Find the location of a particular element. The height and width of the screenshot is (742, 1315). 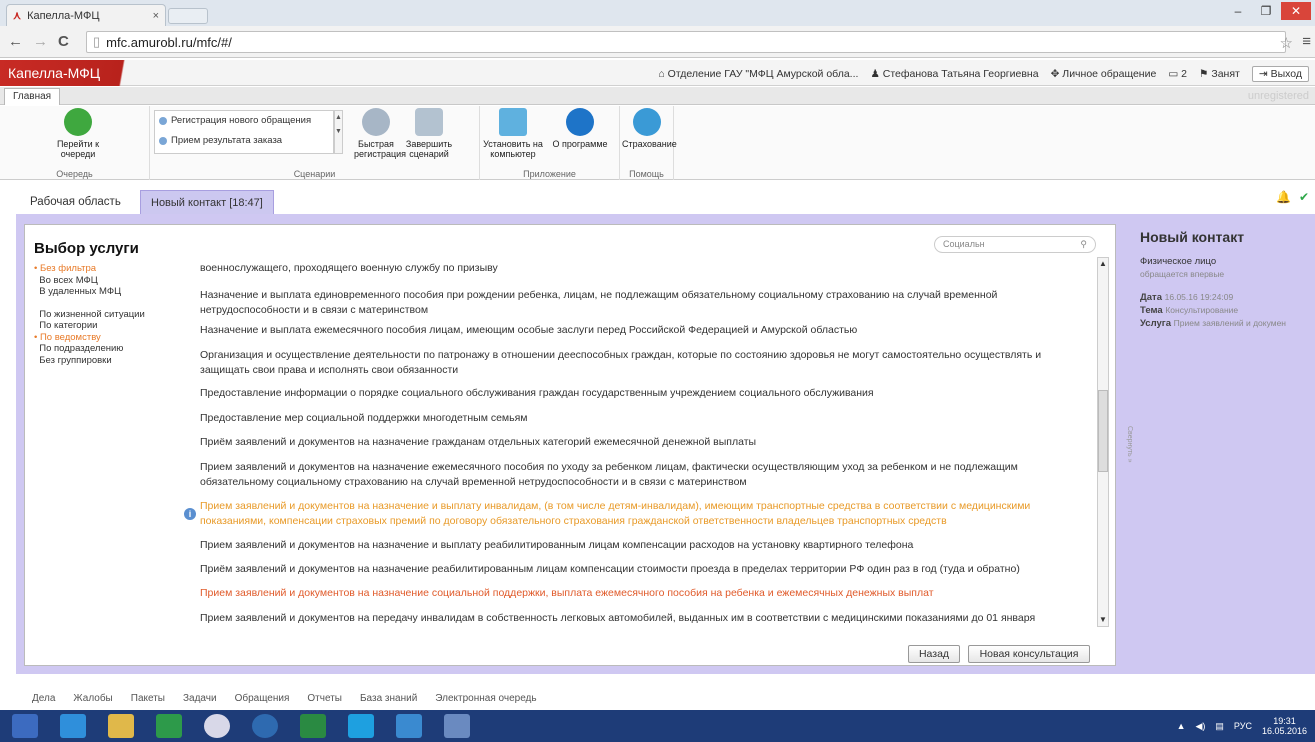

user-icon: ♟ is located at coordinates (875, 74).